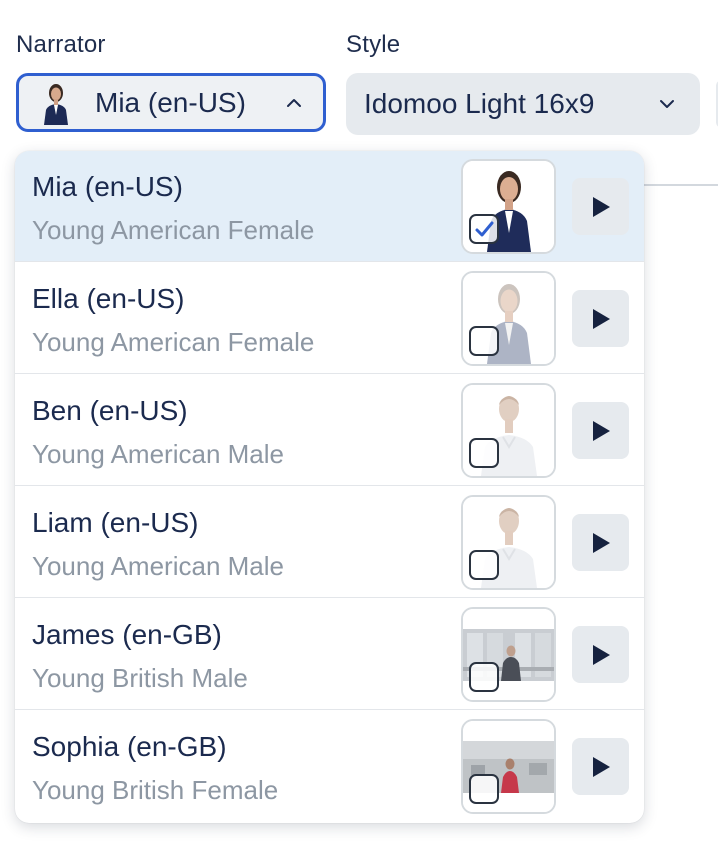 This screenshot has height=864, width=718. What do you see at coordinates (155, 790) in the screenshot?
I see `option-description: Young British Female` at bounding box center [155, 790].